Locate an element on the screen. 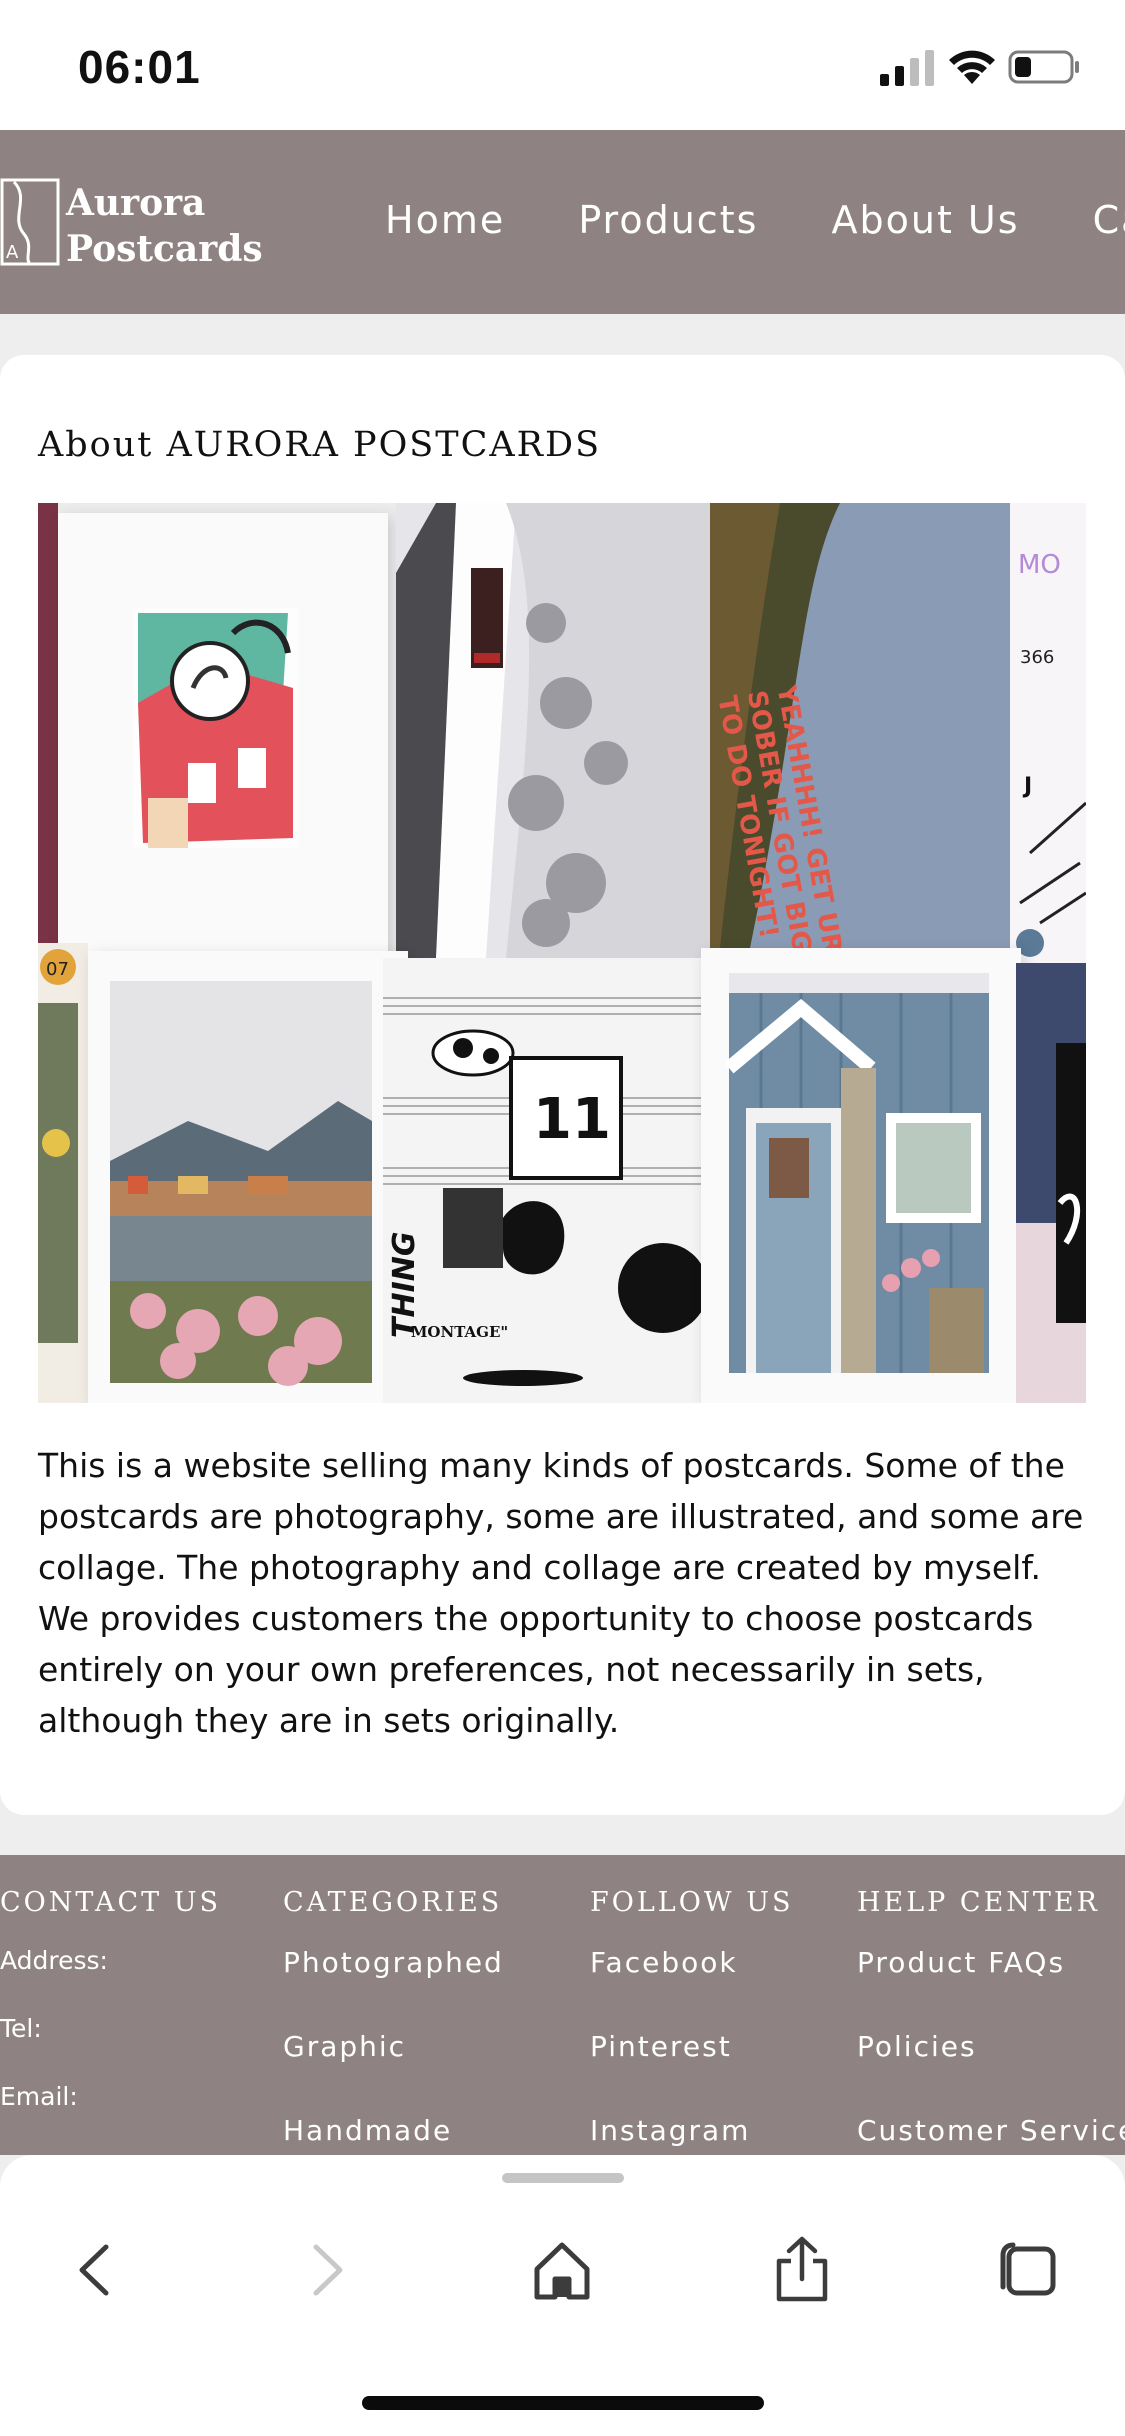 Image resolution: width=1125 pixels, height=2436 pixels. footer-email-label: Email: is located at coordinates (39, 2096).